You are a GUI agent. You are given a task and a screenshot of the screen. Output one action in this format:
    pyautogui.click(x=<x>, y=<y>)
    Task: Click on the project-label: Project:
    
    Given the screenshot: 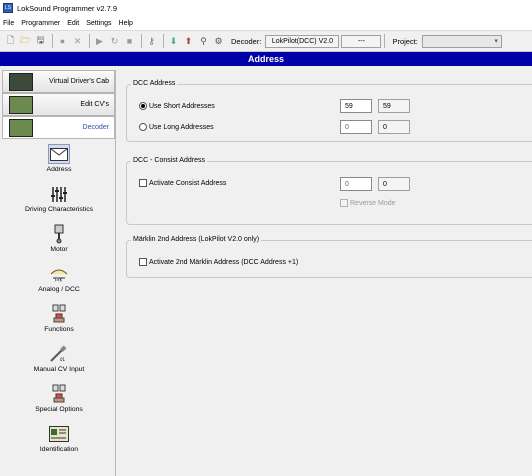 What is the action you would take?
    pyautogui.click(x=405, y=41)
    